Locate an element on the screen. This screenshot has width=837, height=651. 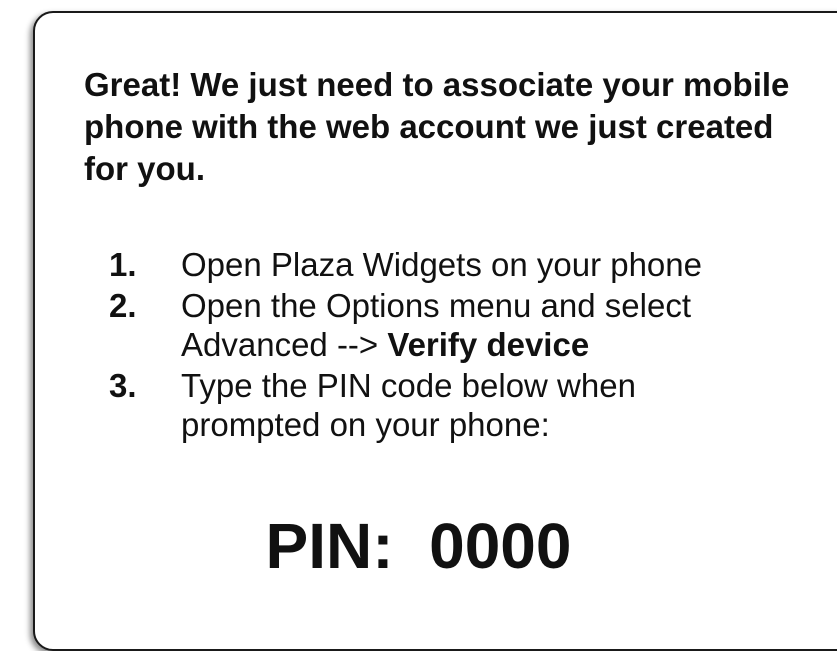
step-number: 1. is located at coordinates (123, 264).